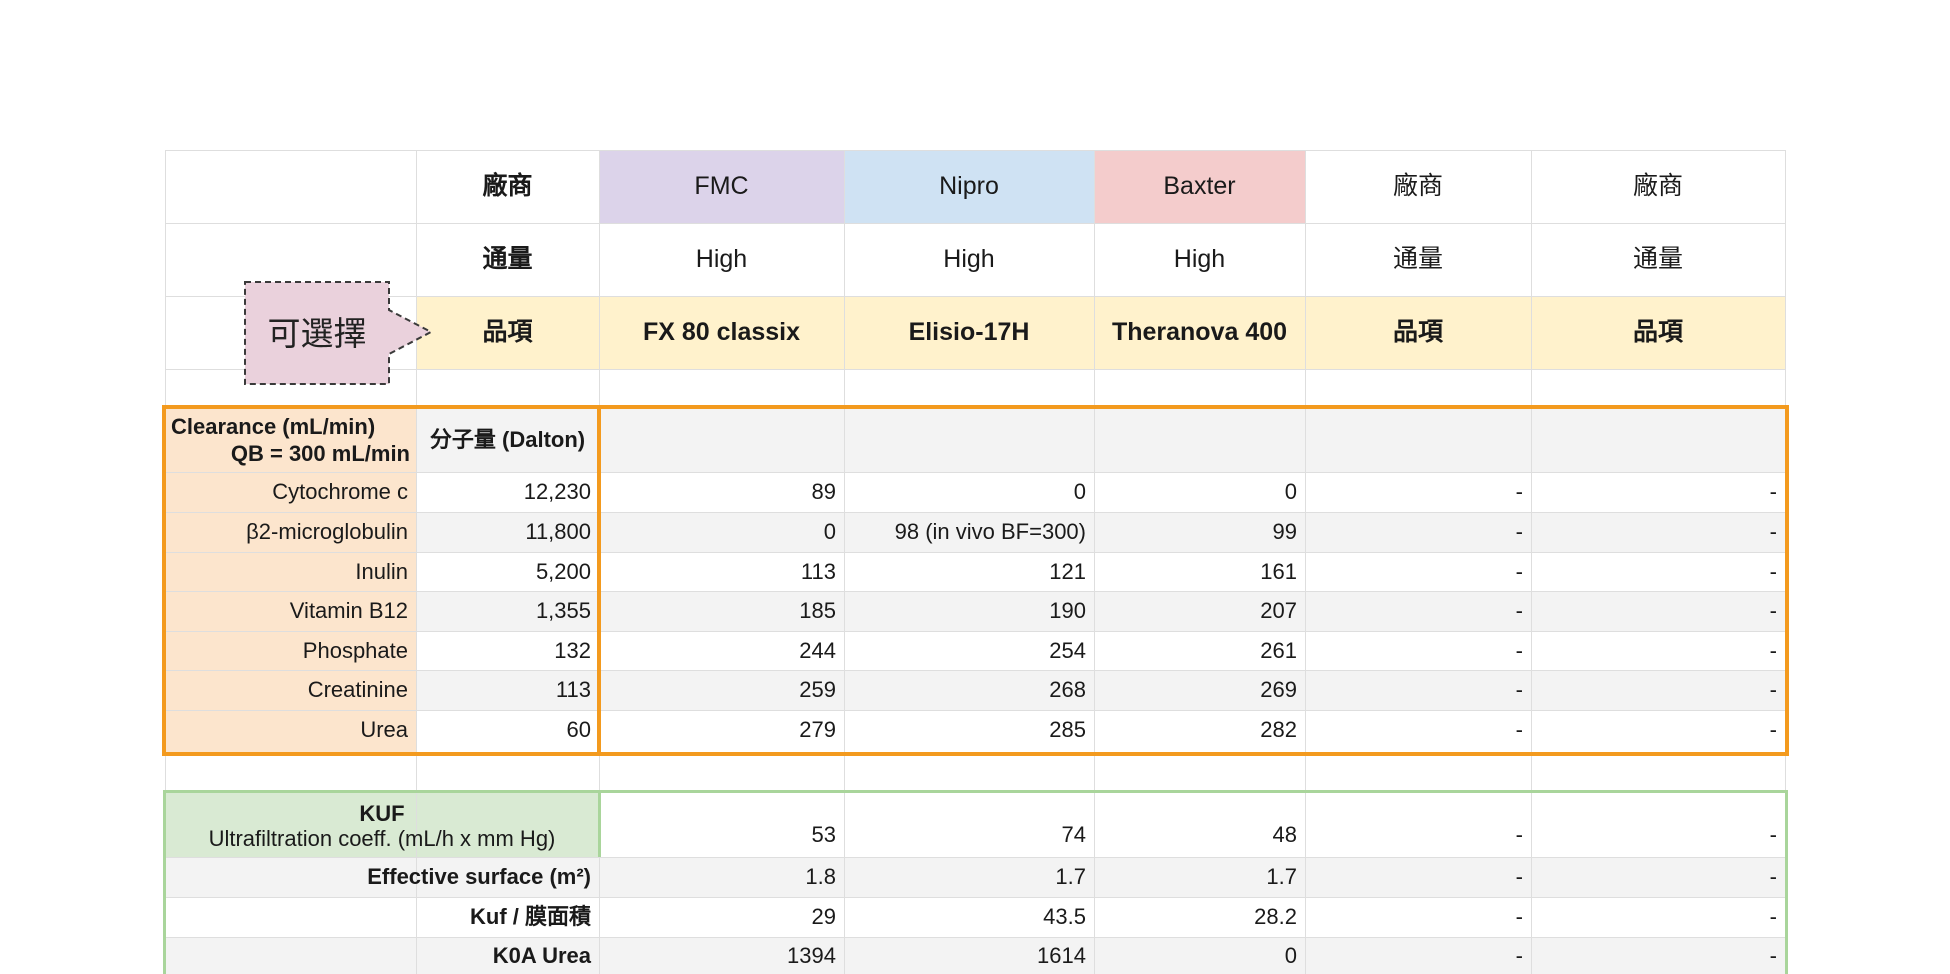 This screenshot has width=1950, height=974. Describe the element at coordinates (1658, 332) in the screenshot. I see `item-placeholder-2: 品項` at that location.